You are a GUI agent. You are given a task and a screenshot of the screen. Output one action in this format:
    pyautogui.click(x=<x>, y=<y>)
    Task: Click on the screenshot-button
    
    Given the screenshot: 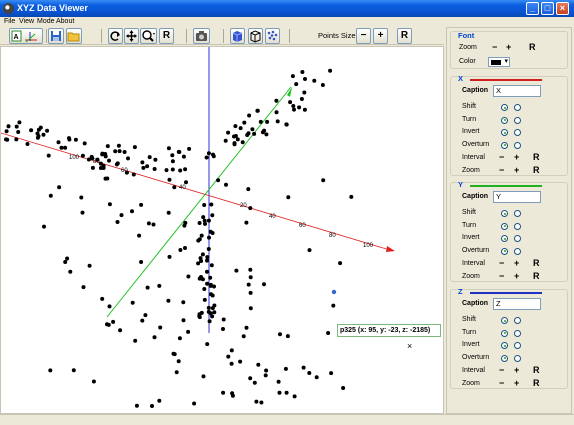 What is the action you would take?
    pyautogui.click(x=201, y=36)
    